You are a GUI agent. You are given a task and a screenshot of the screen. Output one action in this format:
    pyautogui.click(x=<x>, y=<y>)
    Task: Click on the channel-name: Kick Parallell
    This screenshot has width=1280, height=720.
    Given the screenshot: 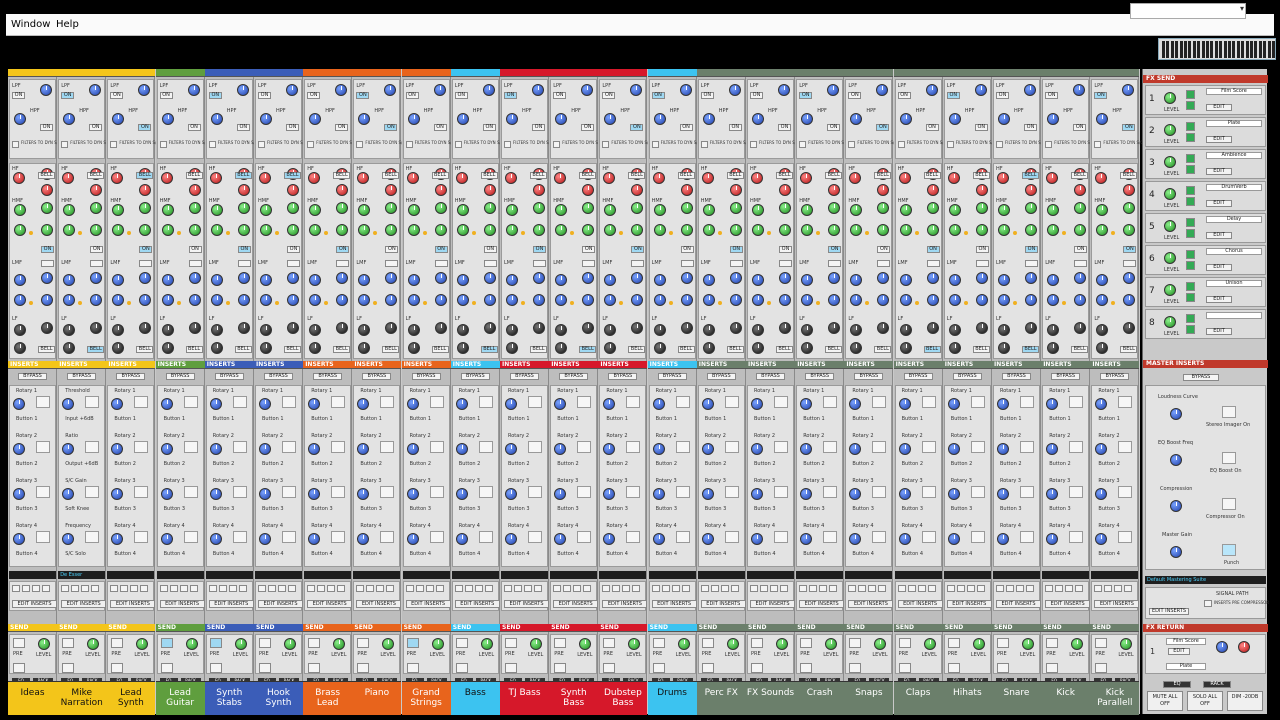 What is the action you would take?
    pyautogui.click(x=1115, y=698)
    